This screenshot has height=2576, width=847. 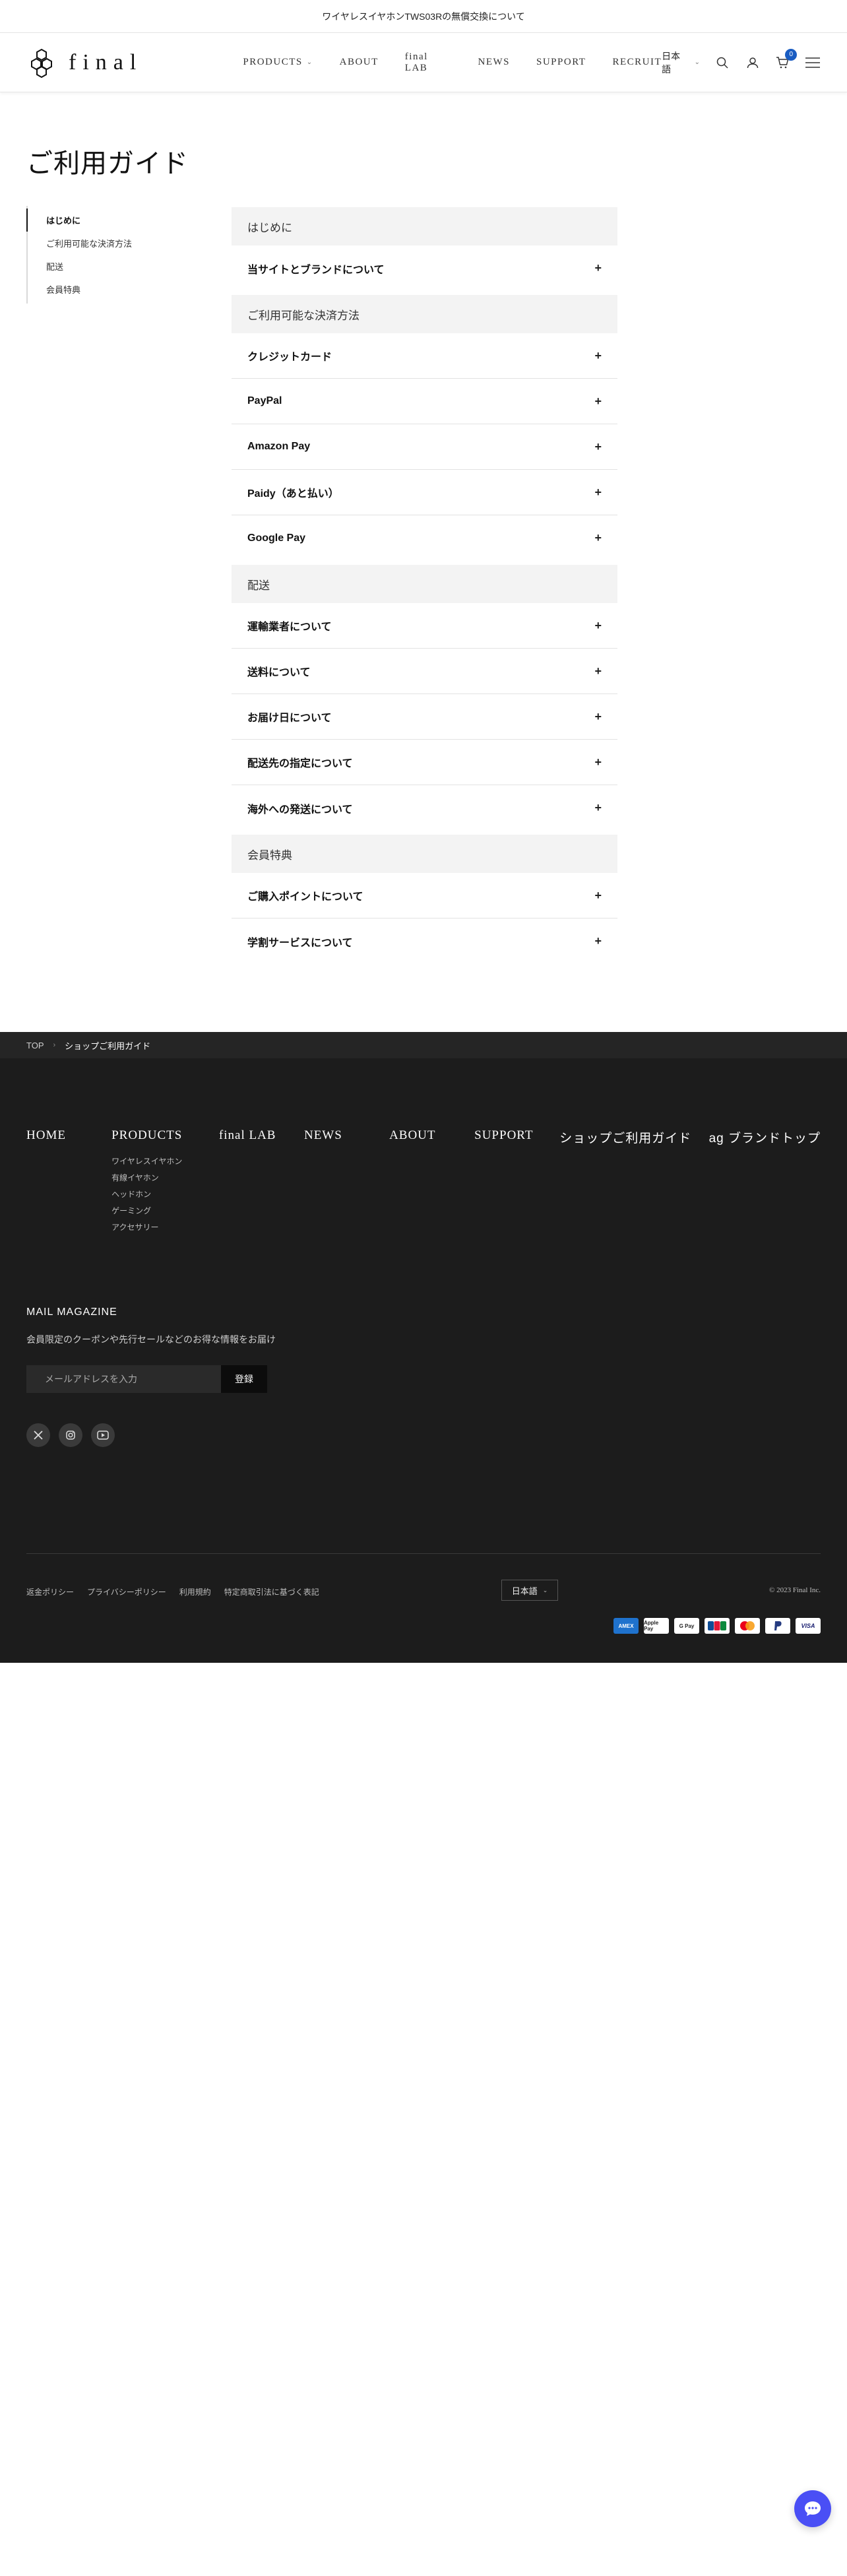 I want to click on sidenav-item-intro: はじめに, so click(x=92, y=220).